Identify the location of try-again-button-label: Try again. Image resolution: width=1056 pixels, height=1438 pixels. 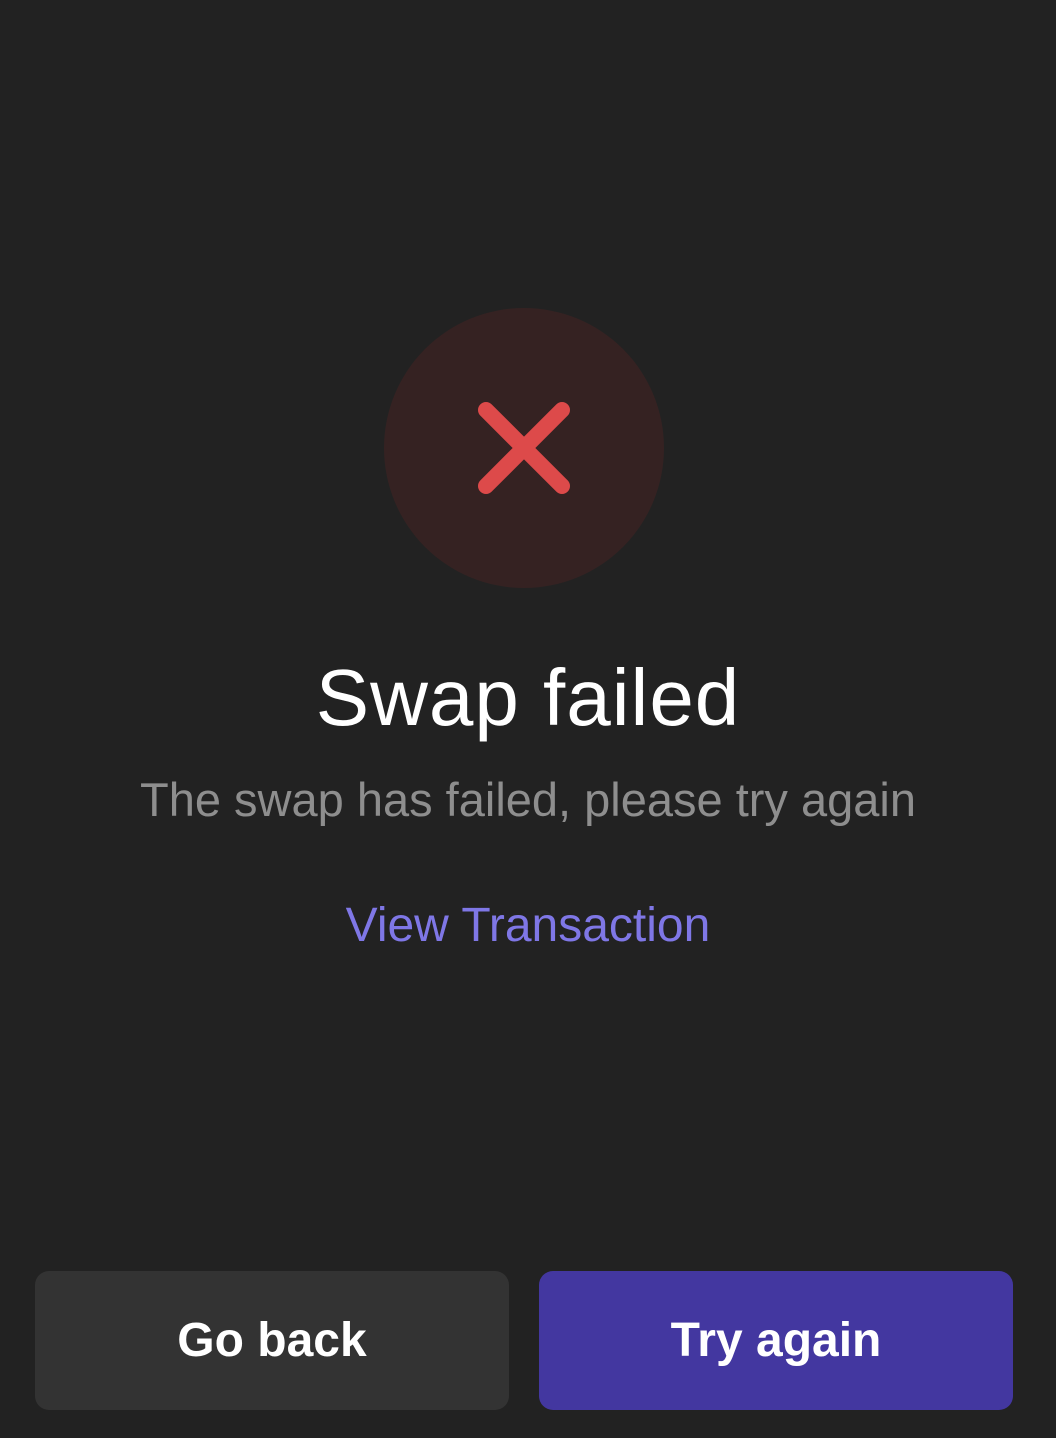
(776, 1340).